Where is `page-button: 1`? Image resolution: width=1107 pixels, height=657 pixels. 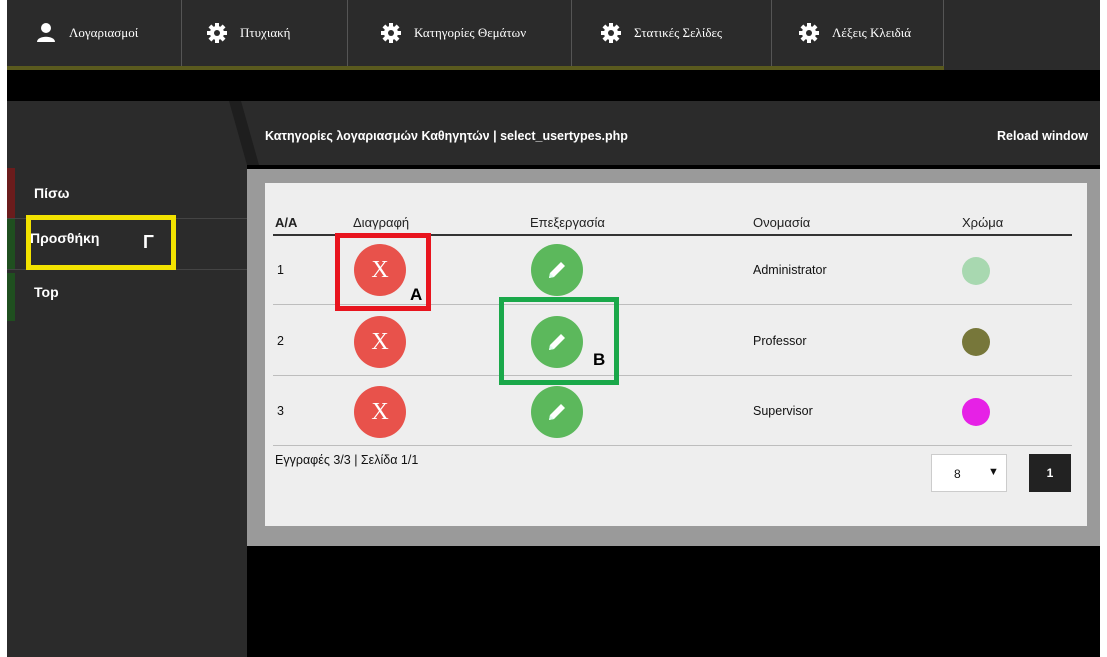 page-button: 1 is located at coordinates (1050, 473).